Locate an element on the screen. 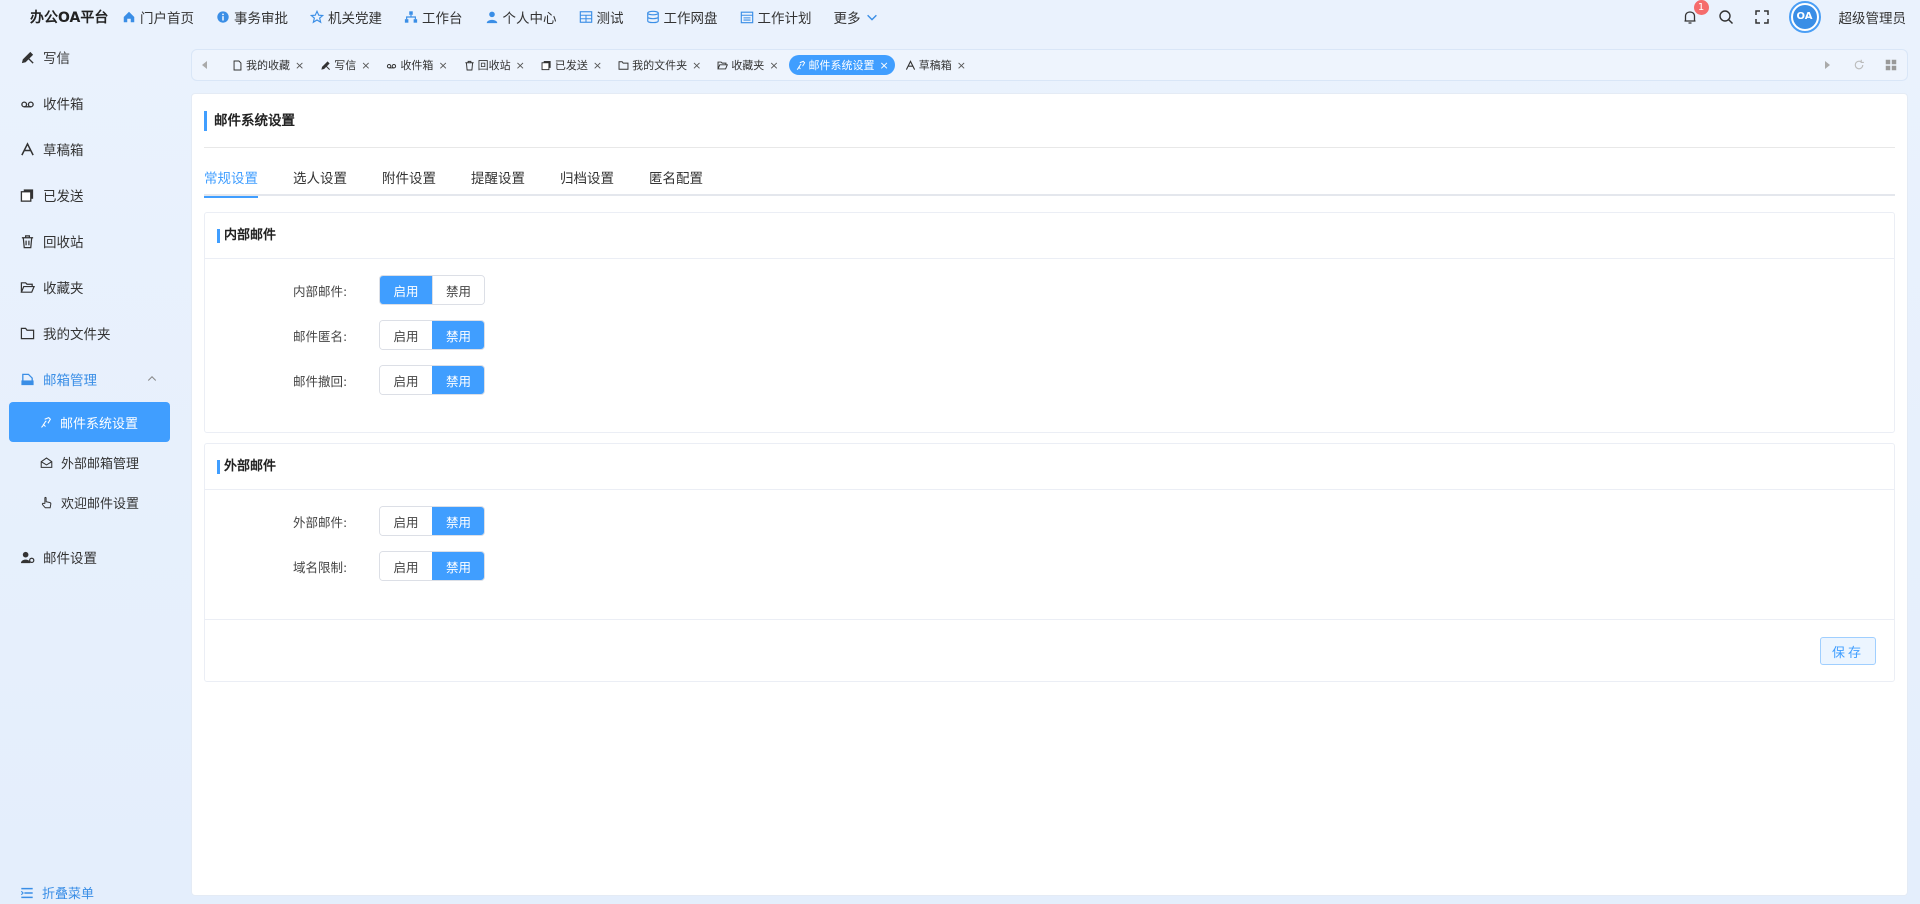 Image resolution: width=1920 pixels, height=904 pixels. nav-label: 工作网盘 is located at coordinates (690, 19).